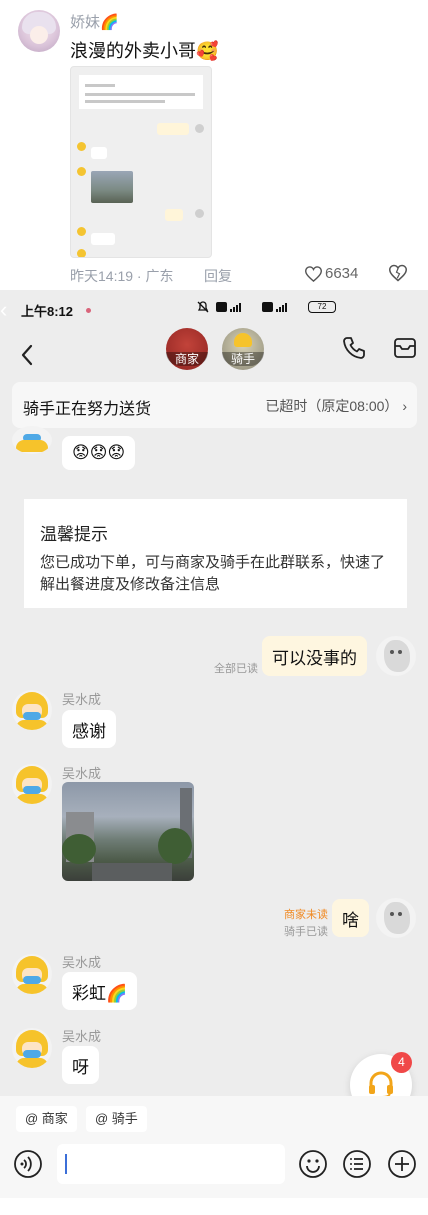  Describe the element at coordinates (236, 669) in the screenshot. I see `read-status: 全部已读` at that location.